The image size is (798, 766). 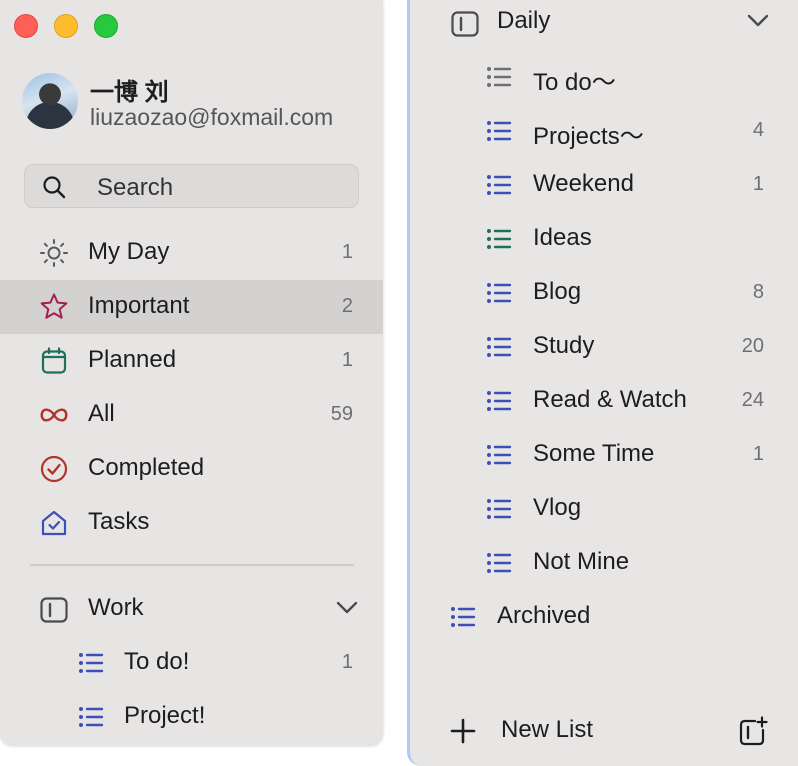 What do you see at coordinates (101, 413) in the screenshot?
I see `nav-label: All` at bounding box center [101, 413].